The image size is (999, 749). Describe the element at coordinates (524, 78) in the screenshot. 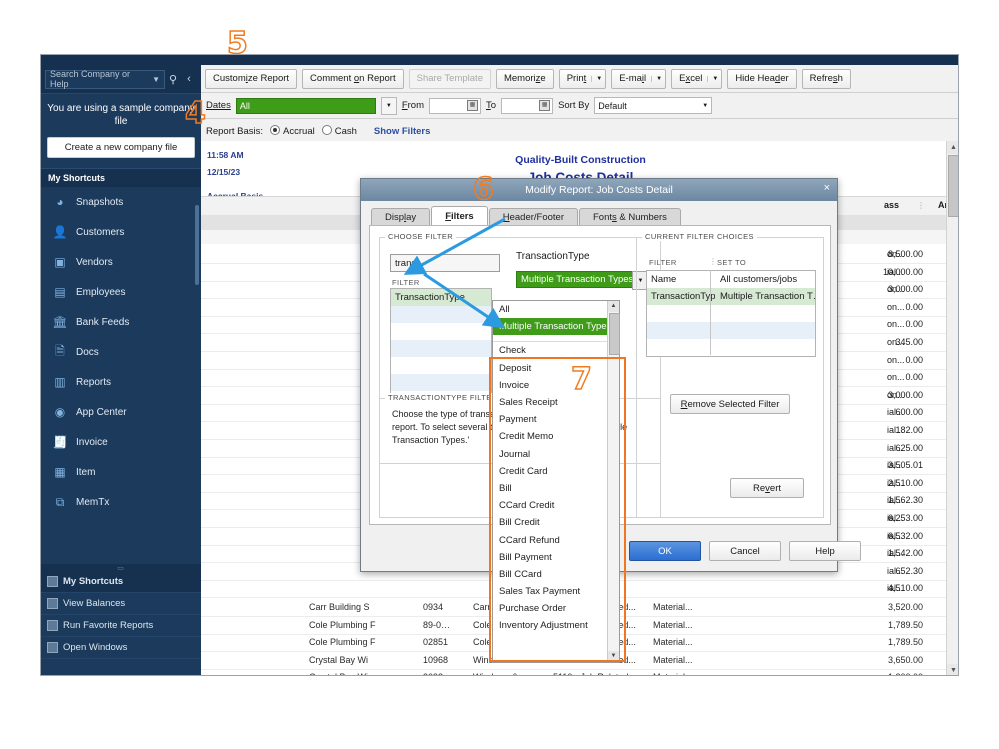

I see `toolbar-button-memorize: Memorize` at that location.